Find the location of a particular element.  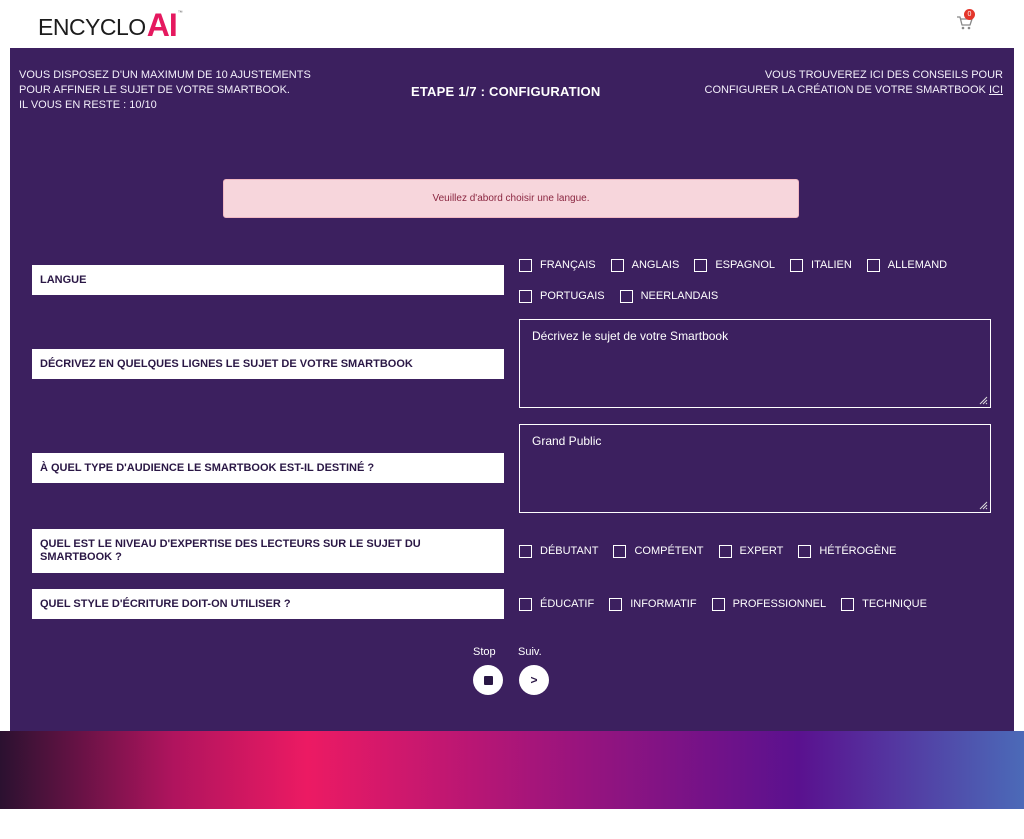

expertise-option-expert: EXPERT is located at coordinates (751, 551).